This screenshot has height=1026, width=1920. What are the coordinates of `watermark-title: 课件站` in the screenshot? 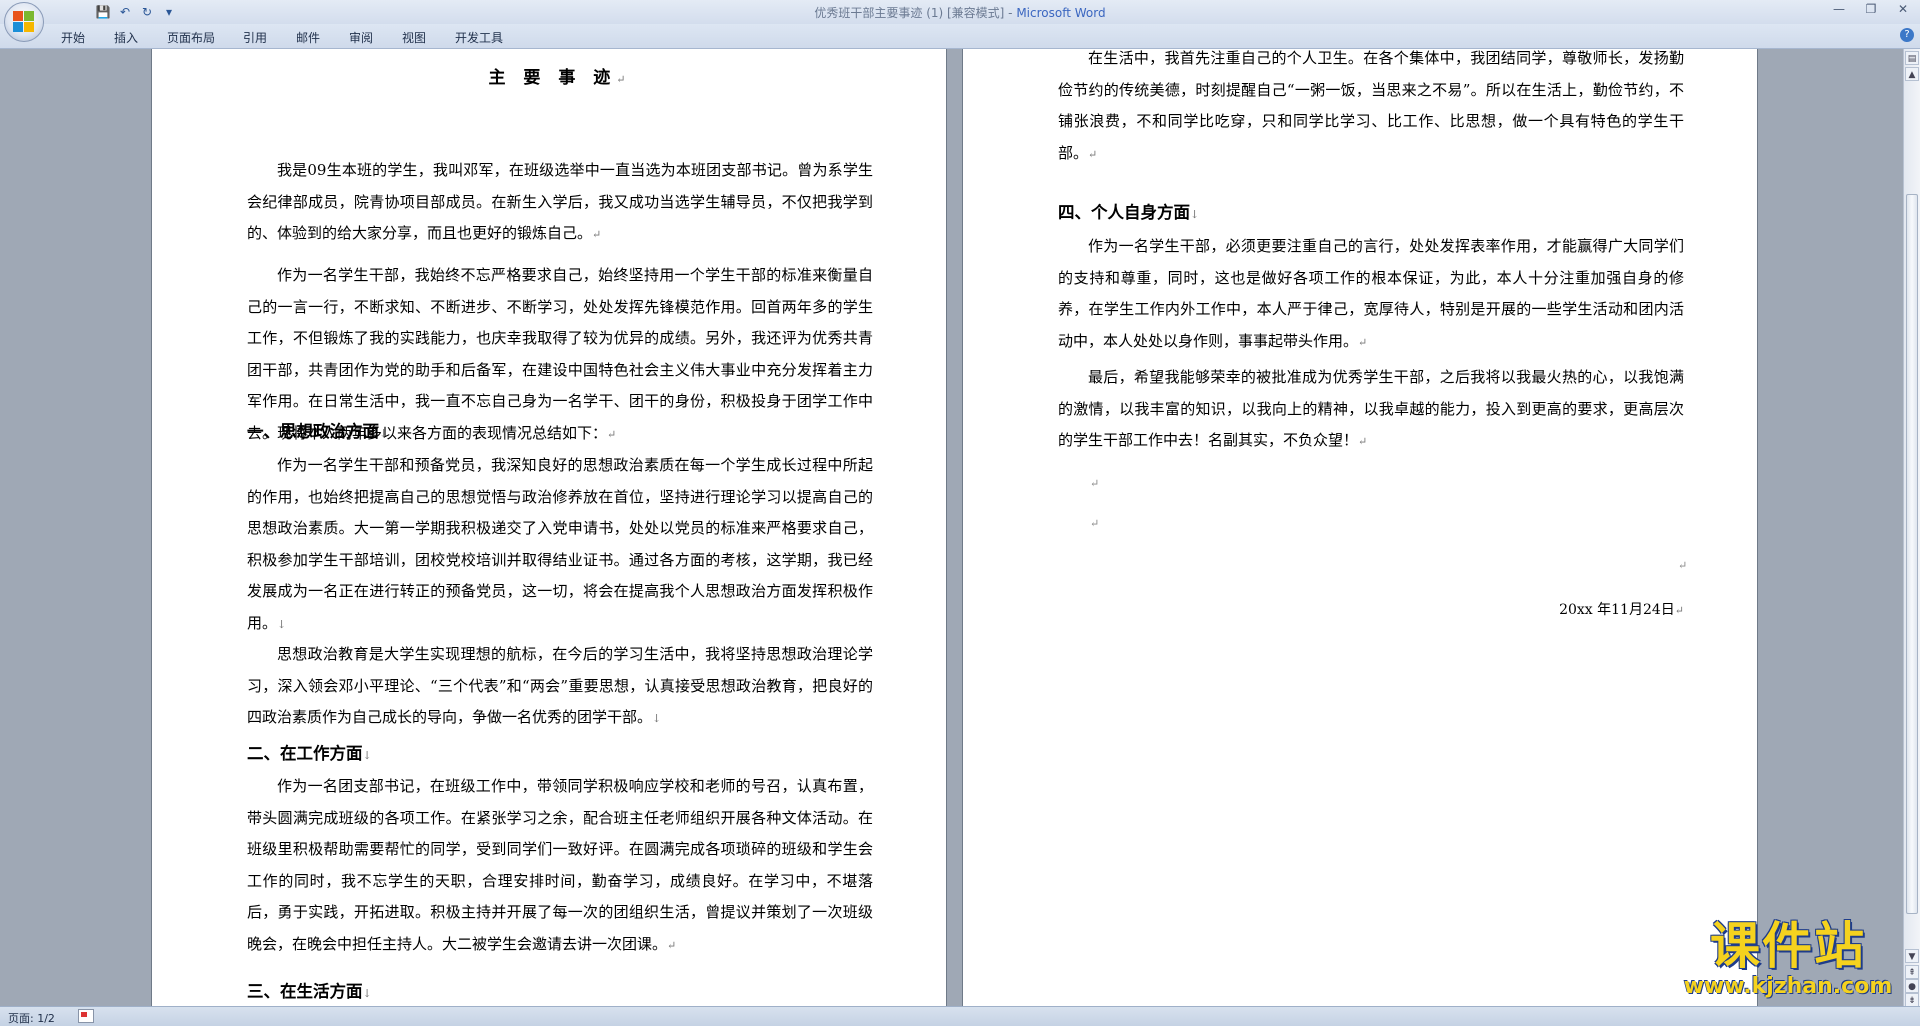 It's located at (1788, 946).